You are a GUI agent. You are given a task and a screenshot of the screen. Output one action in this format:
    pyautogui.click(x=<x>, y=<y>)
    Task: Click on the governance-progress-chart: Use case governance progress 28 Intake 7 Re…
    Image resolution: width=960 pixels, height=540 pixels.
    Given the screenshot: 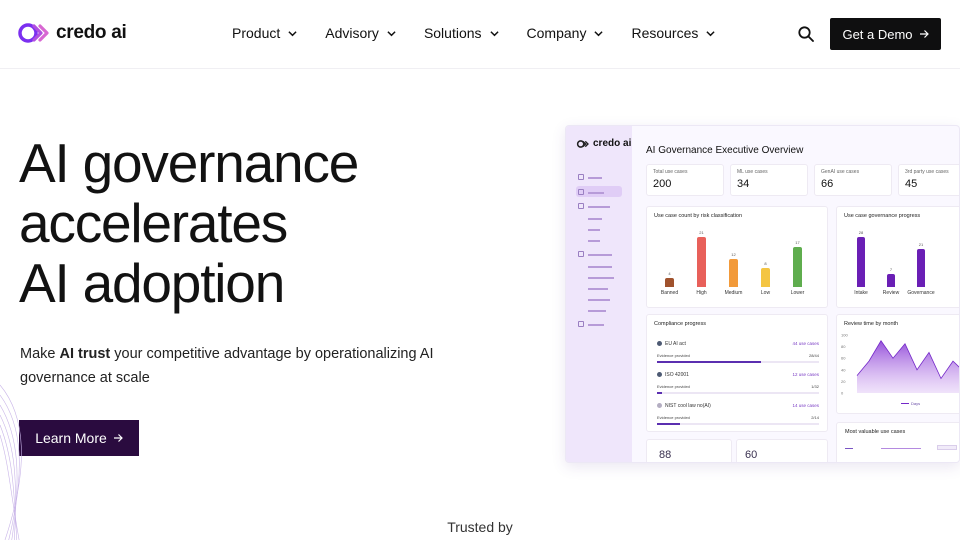 What is the action you would take?
    pyautogui.click(x=897, y=257)
    